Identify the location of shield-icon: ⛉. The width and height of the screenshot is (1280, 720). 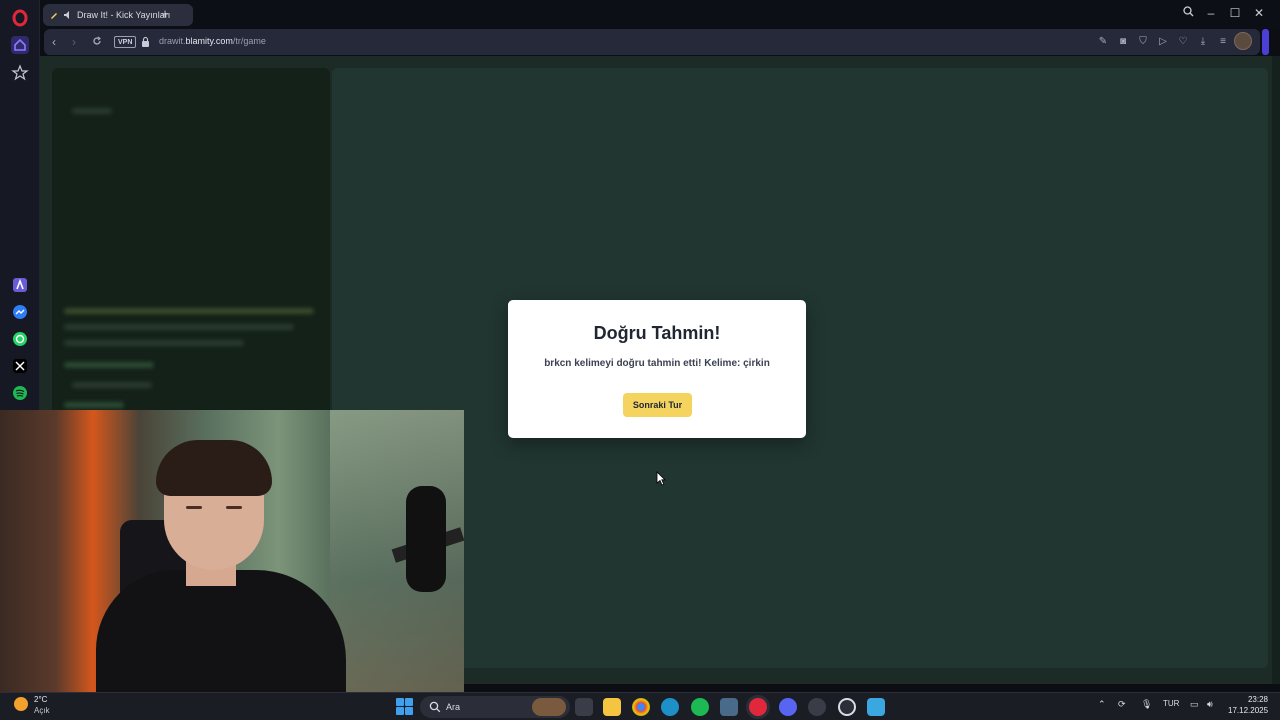
(1143, 42).